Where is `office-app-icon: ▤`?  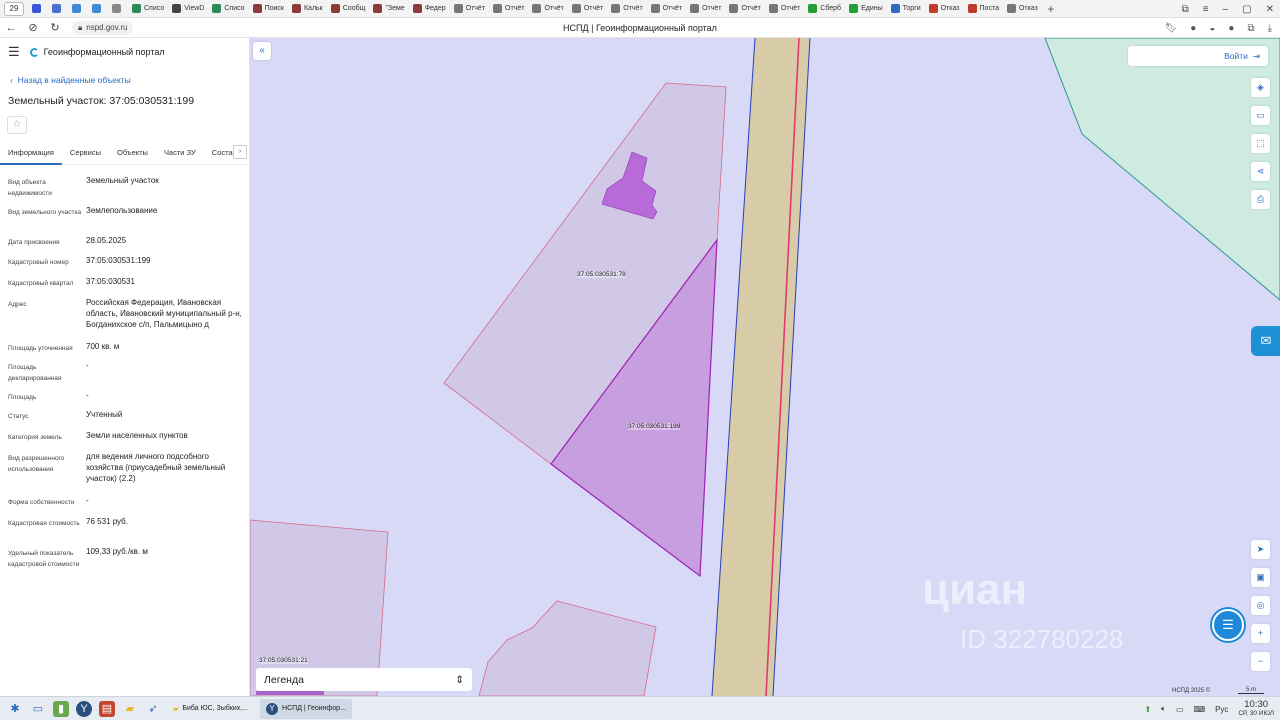
office-app-icon: ▤ is located at coordinates (107, 708).